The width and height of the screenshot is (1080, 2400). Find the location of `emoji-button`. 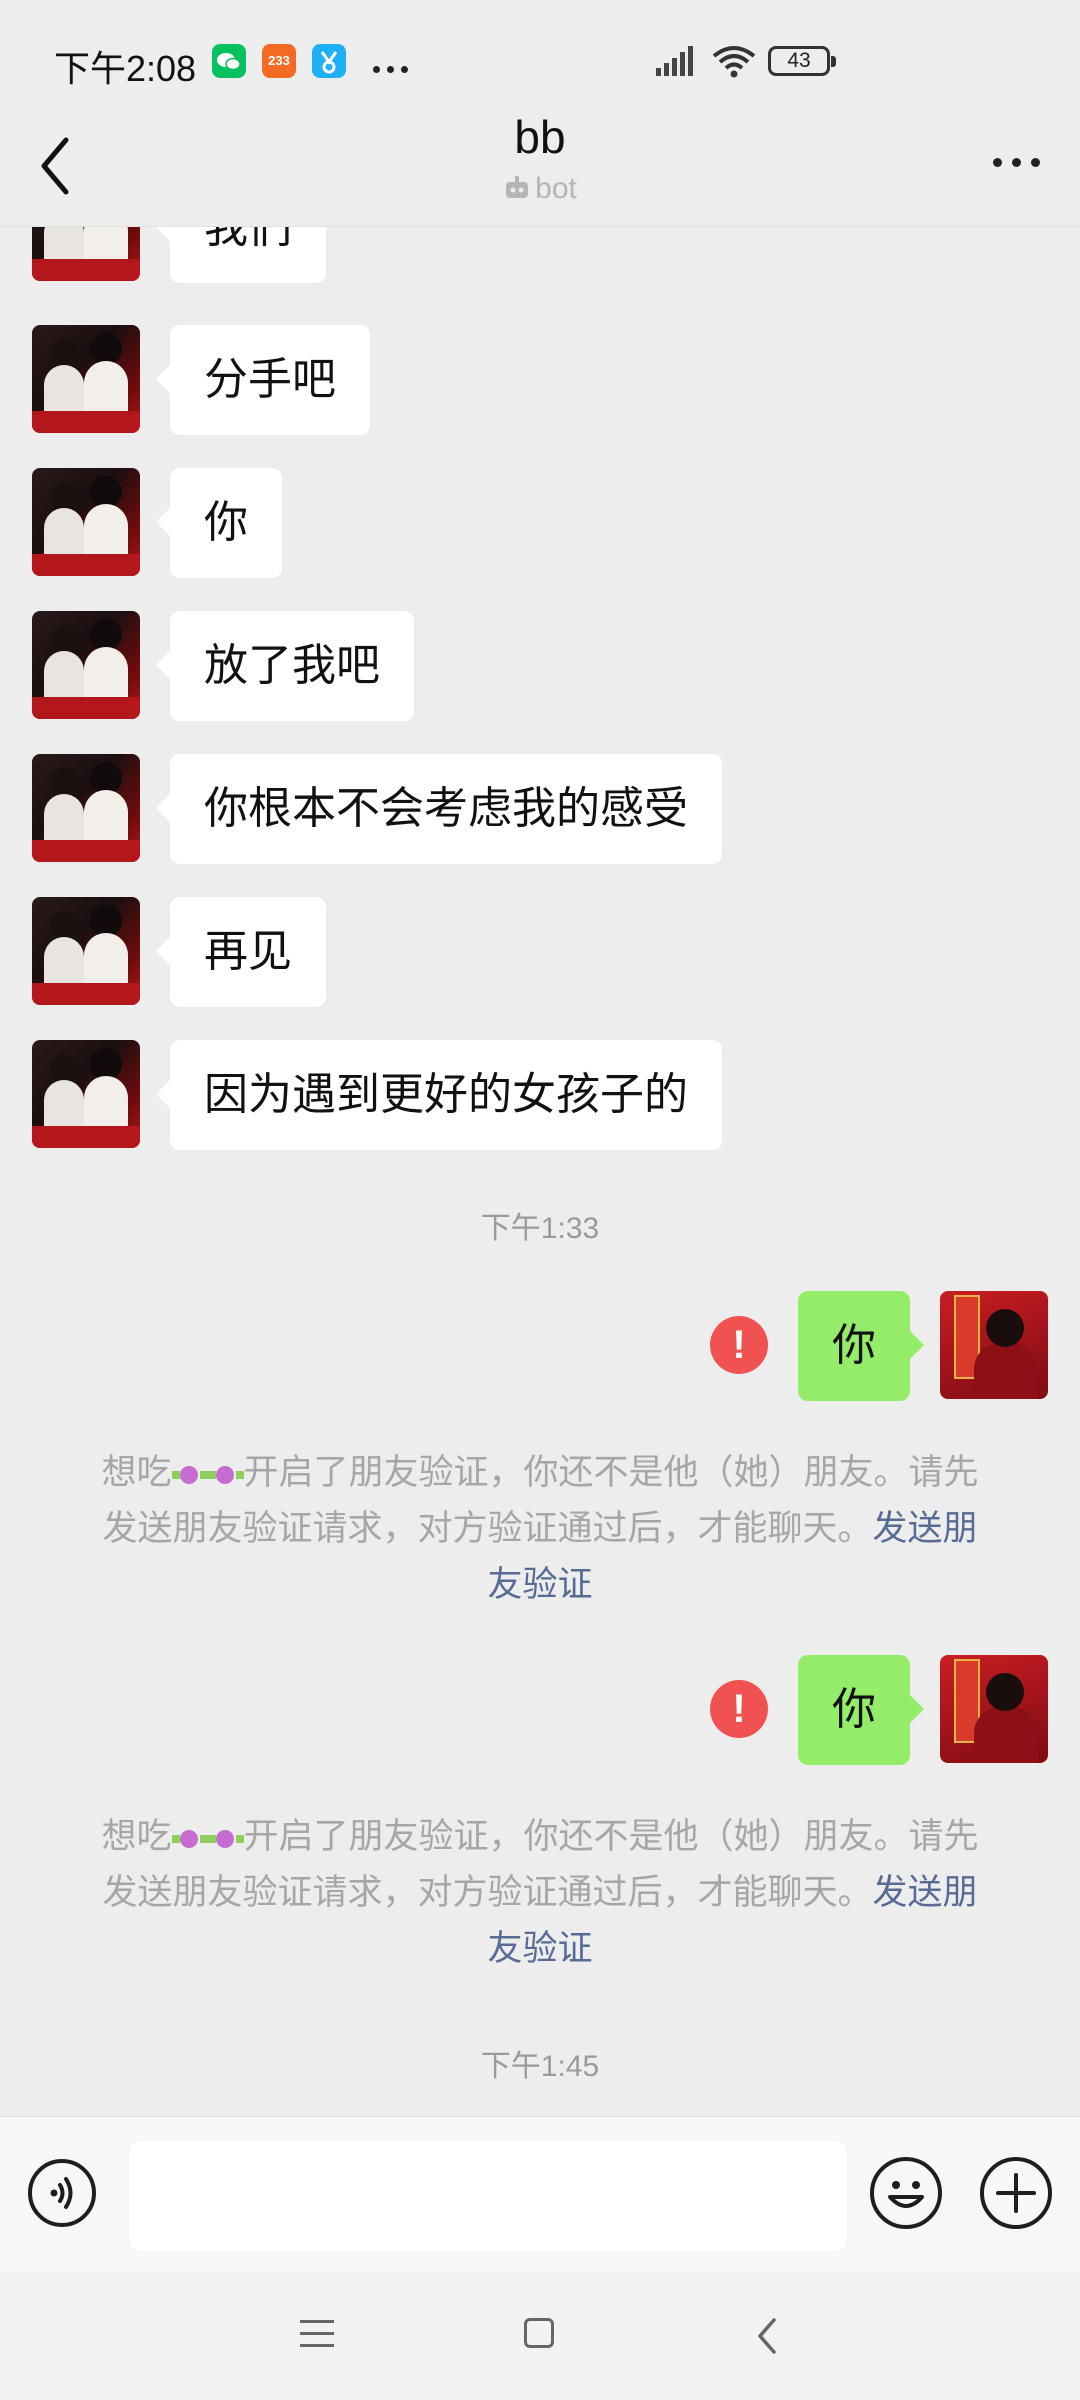

emoji-button is located at coordinates (906, 2193).